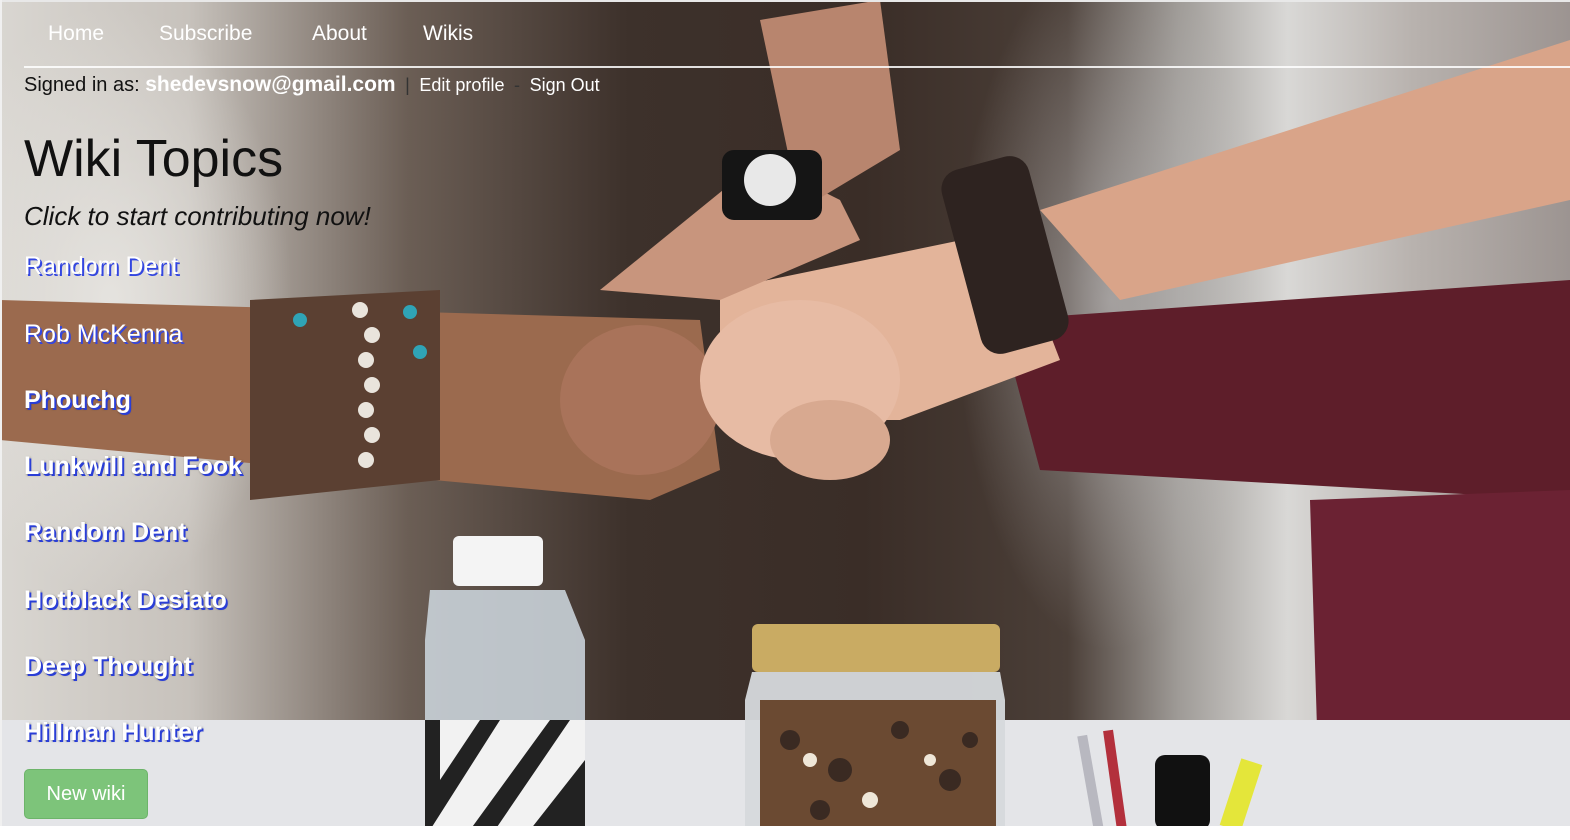  What do you see at coordinates (448, 34) in the screenshot?
I see `nav-wikis-link: Wikis` at bounding box center [448, 34].